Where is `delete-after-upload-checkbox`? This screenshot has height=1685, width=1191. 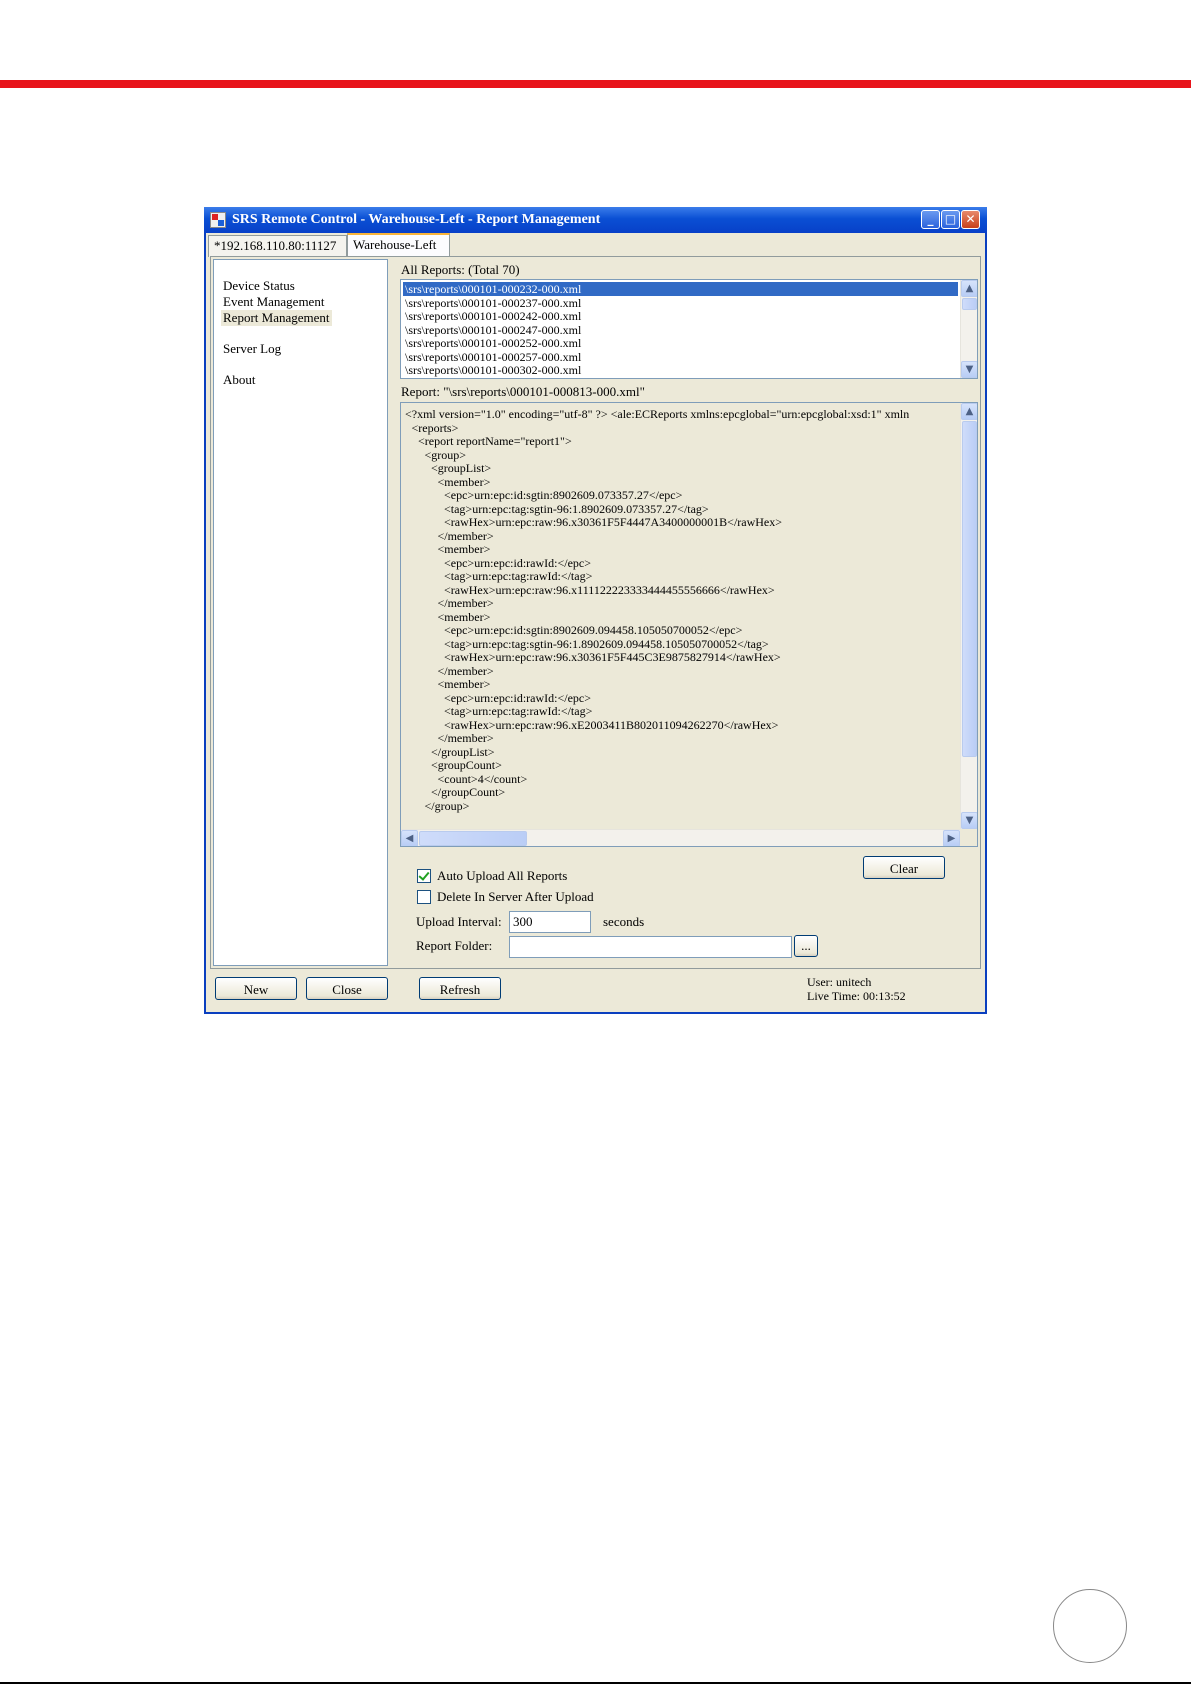 delete-after-upload-checkbox is located at coordinates (424, 897).